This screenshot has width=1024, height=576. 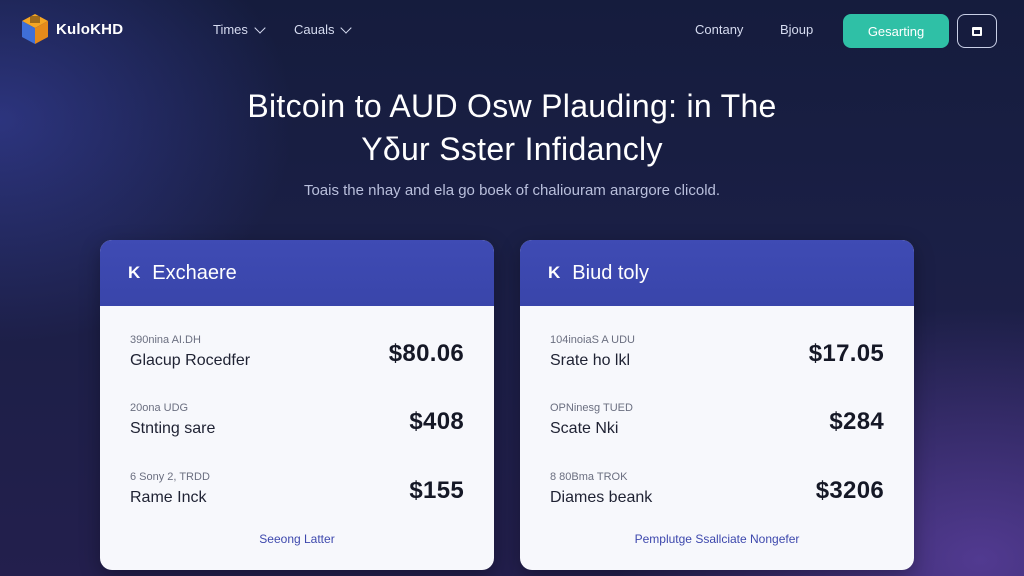 I want to click on row-subtitle: 390nina AI.DH, so click(x=165, y=340).